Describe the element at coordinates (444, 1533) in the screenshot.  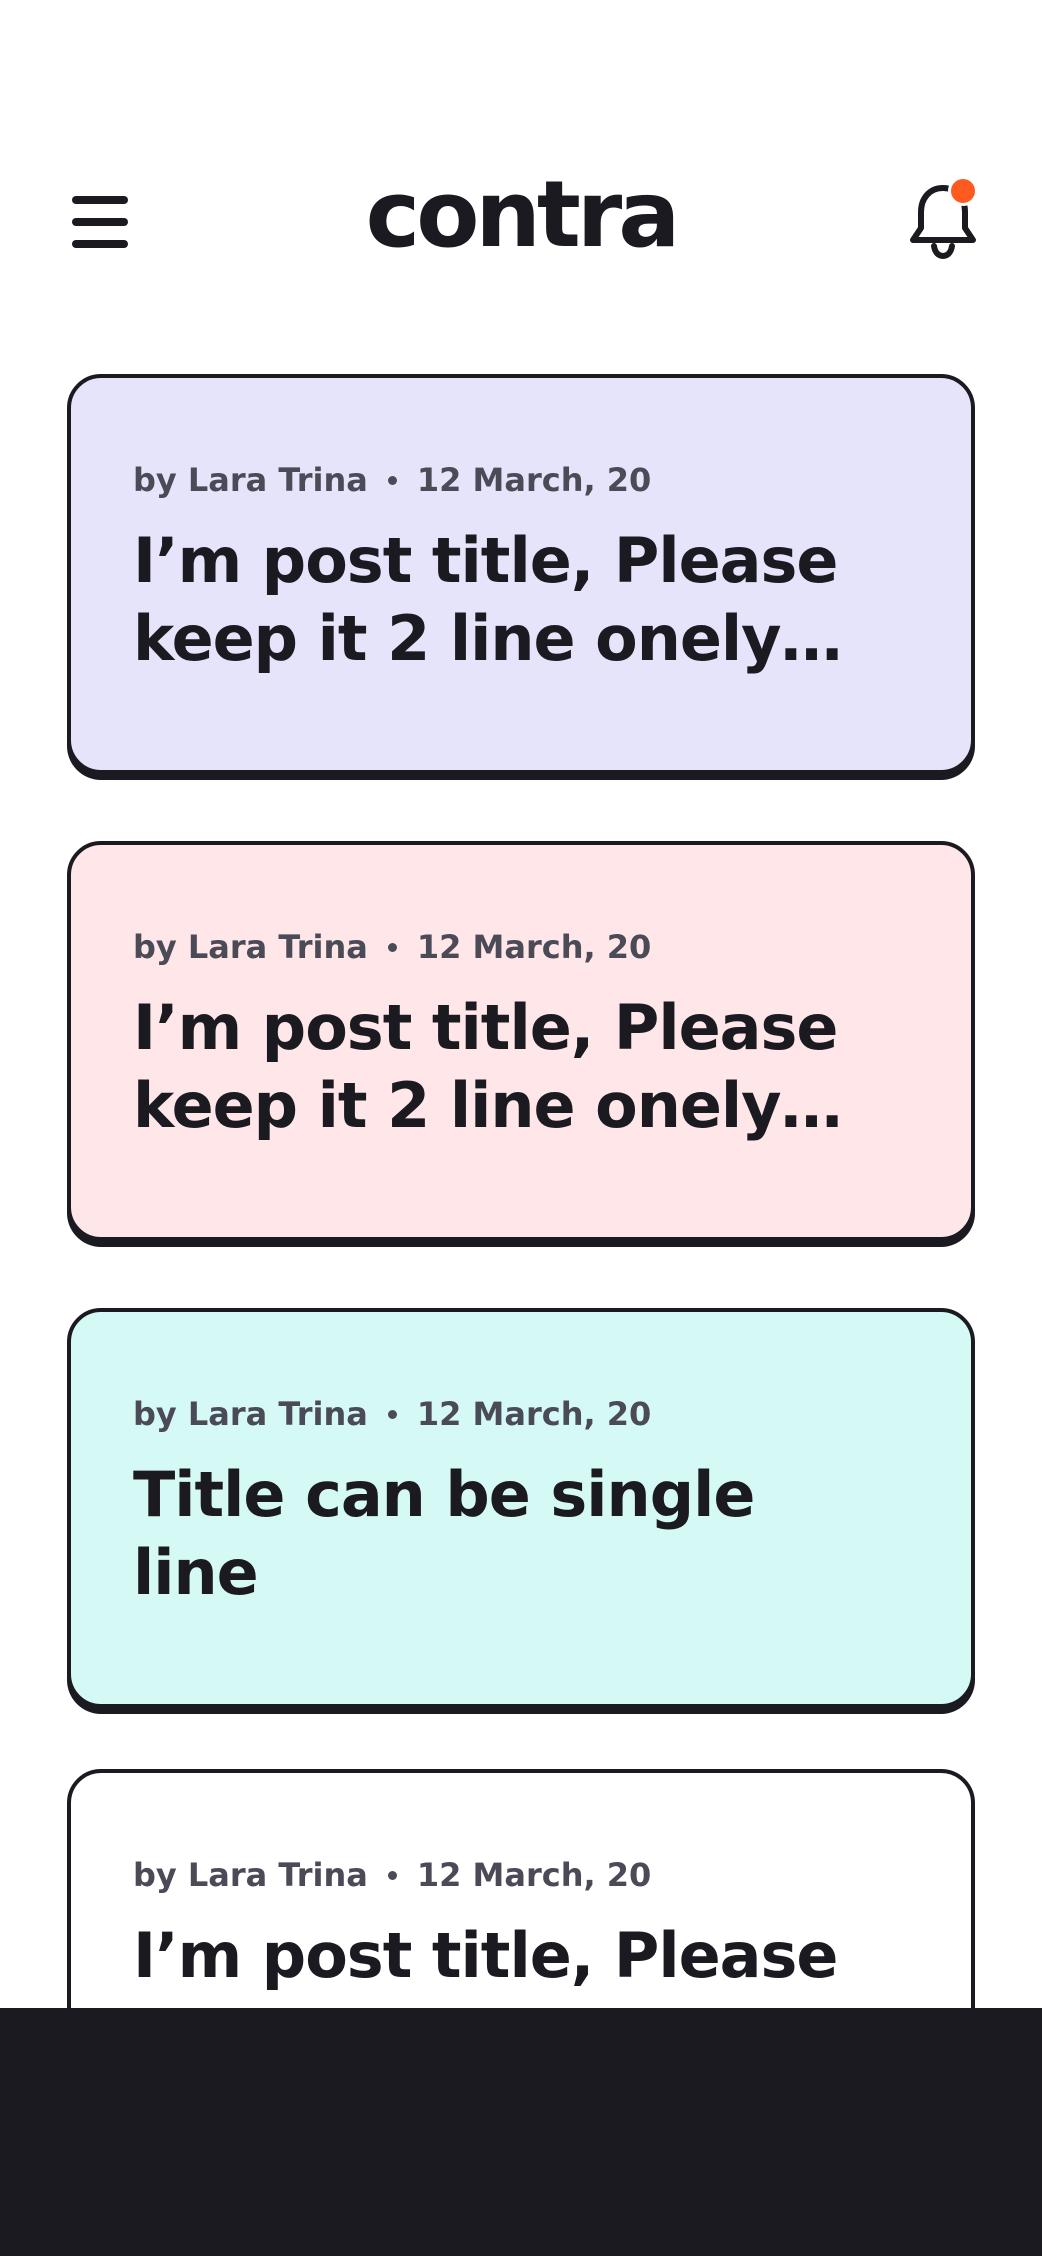
I see `post-title: Title can be single line` at that location.